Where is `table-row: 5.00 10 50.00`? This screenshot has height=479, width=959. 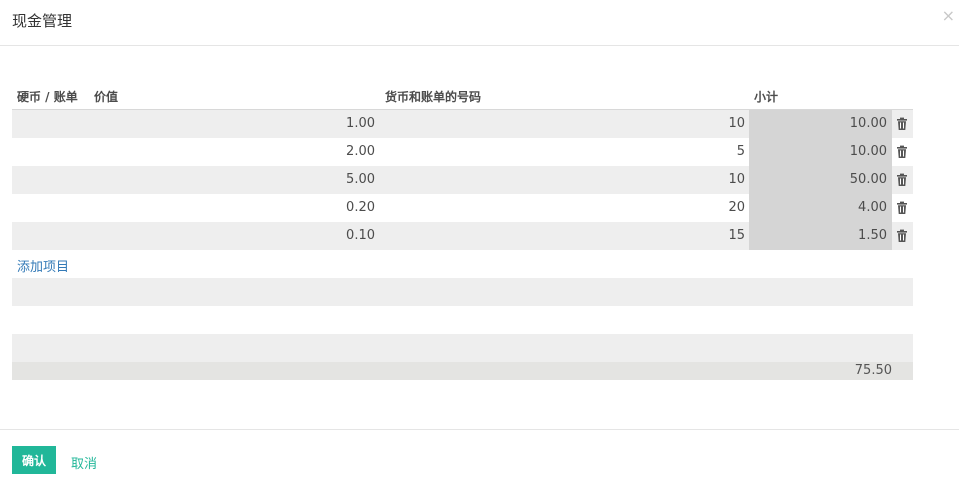
table-row: 5.00 10 50.00 is located at coordinates (462, 180).